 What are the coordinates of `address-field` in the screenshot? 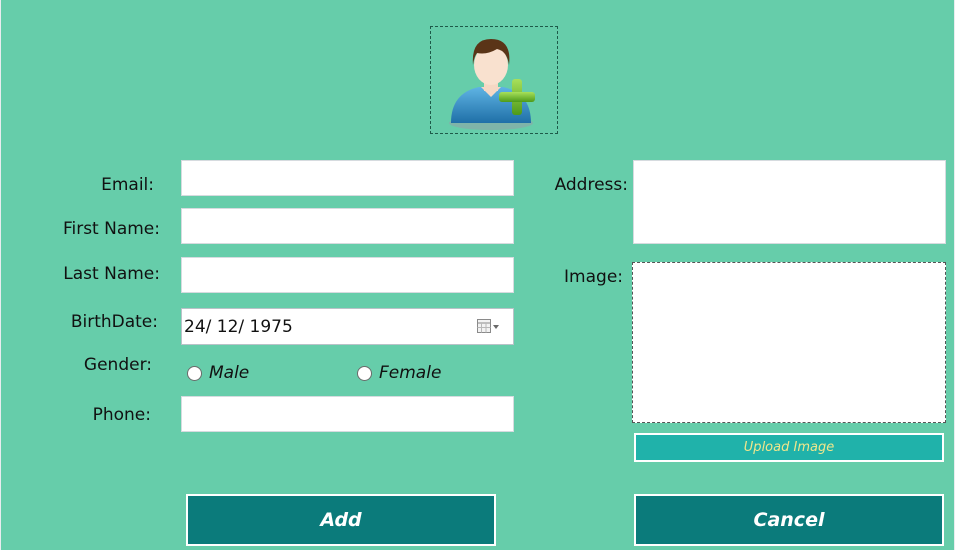 It's located at (789, 202).